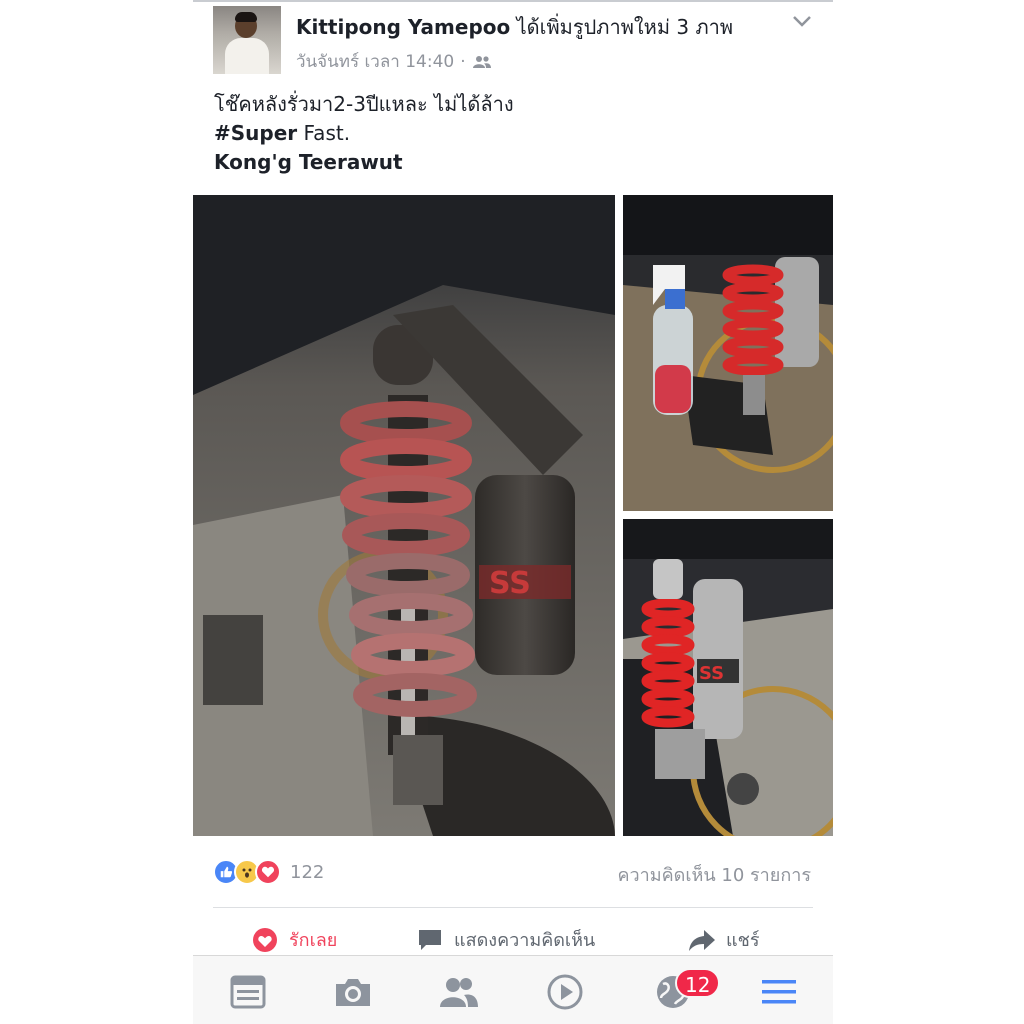 The image size is (1024, 1024). What do you see at coordinates (743, 940) in the screenshot?
I see `share-button-label: แชร์` at bounding box center [743, 940].